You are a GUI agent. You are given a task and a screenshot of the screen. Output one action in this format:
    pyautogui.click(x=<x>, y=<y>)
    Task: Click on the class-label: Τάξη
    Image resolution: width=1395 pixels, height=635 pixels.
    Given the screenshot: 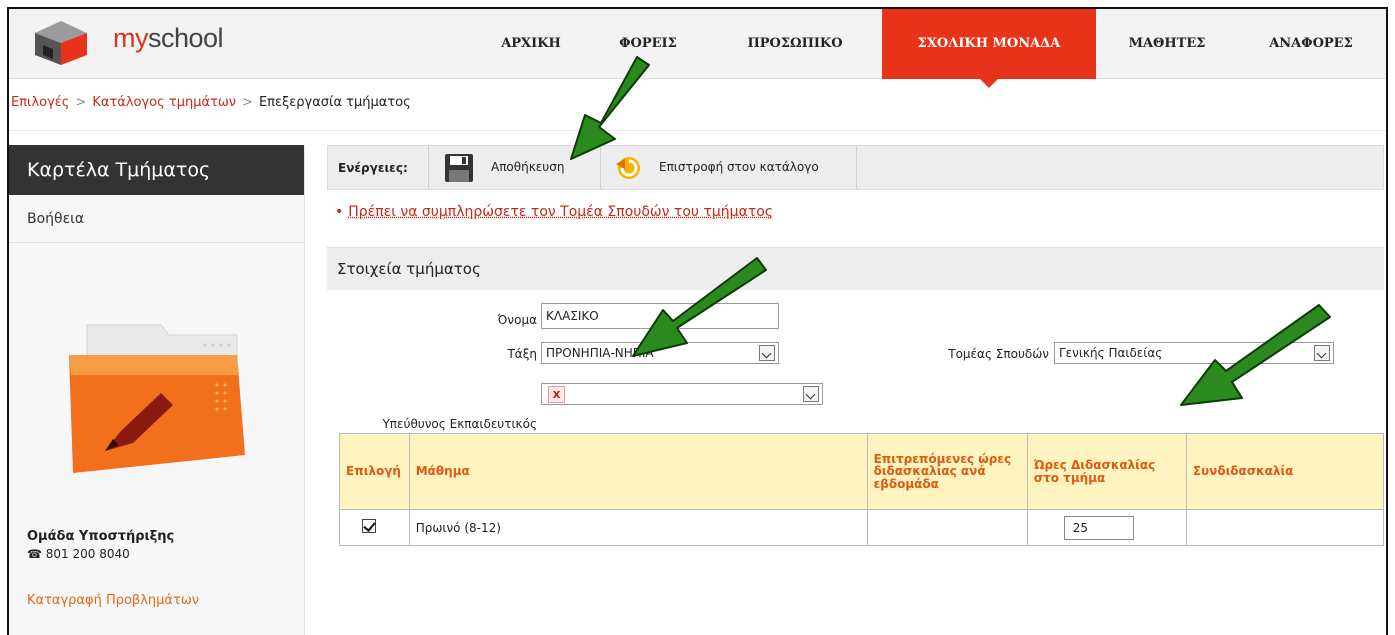 What is the action you would take?
    pyautogui.click(x=522, y=354)
    